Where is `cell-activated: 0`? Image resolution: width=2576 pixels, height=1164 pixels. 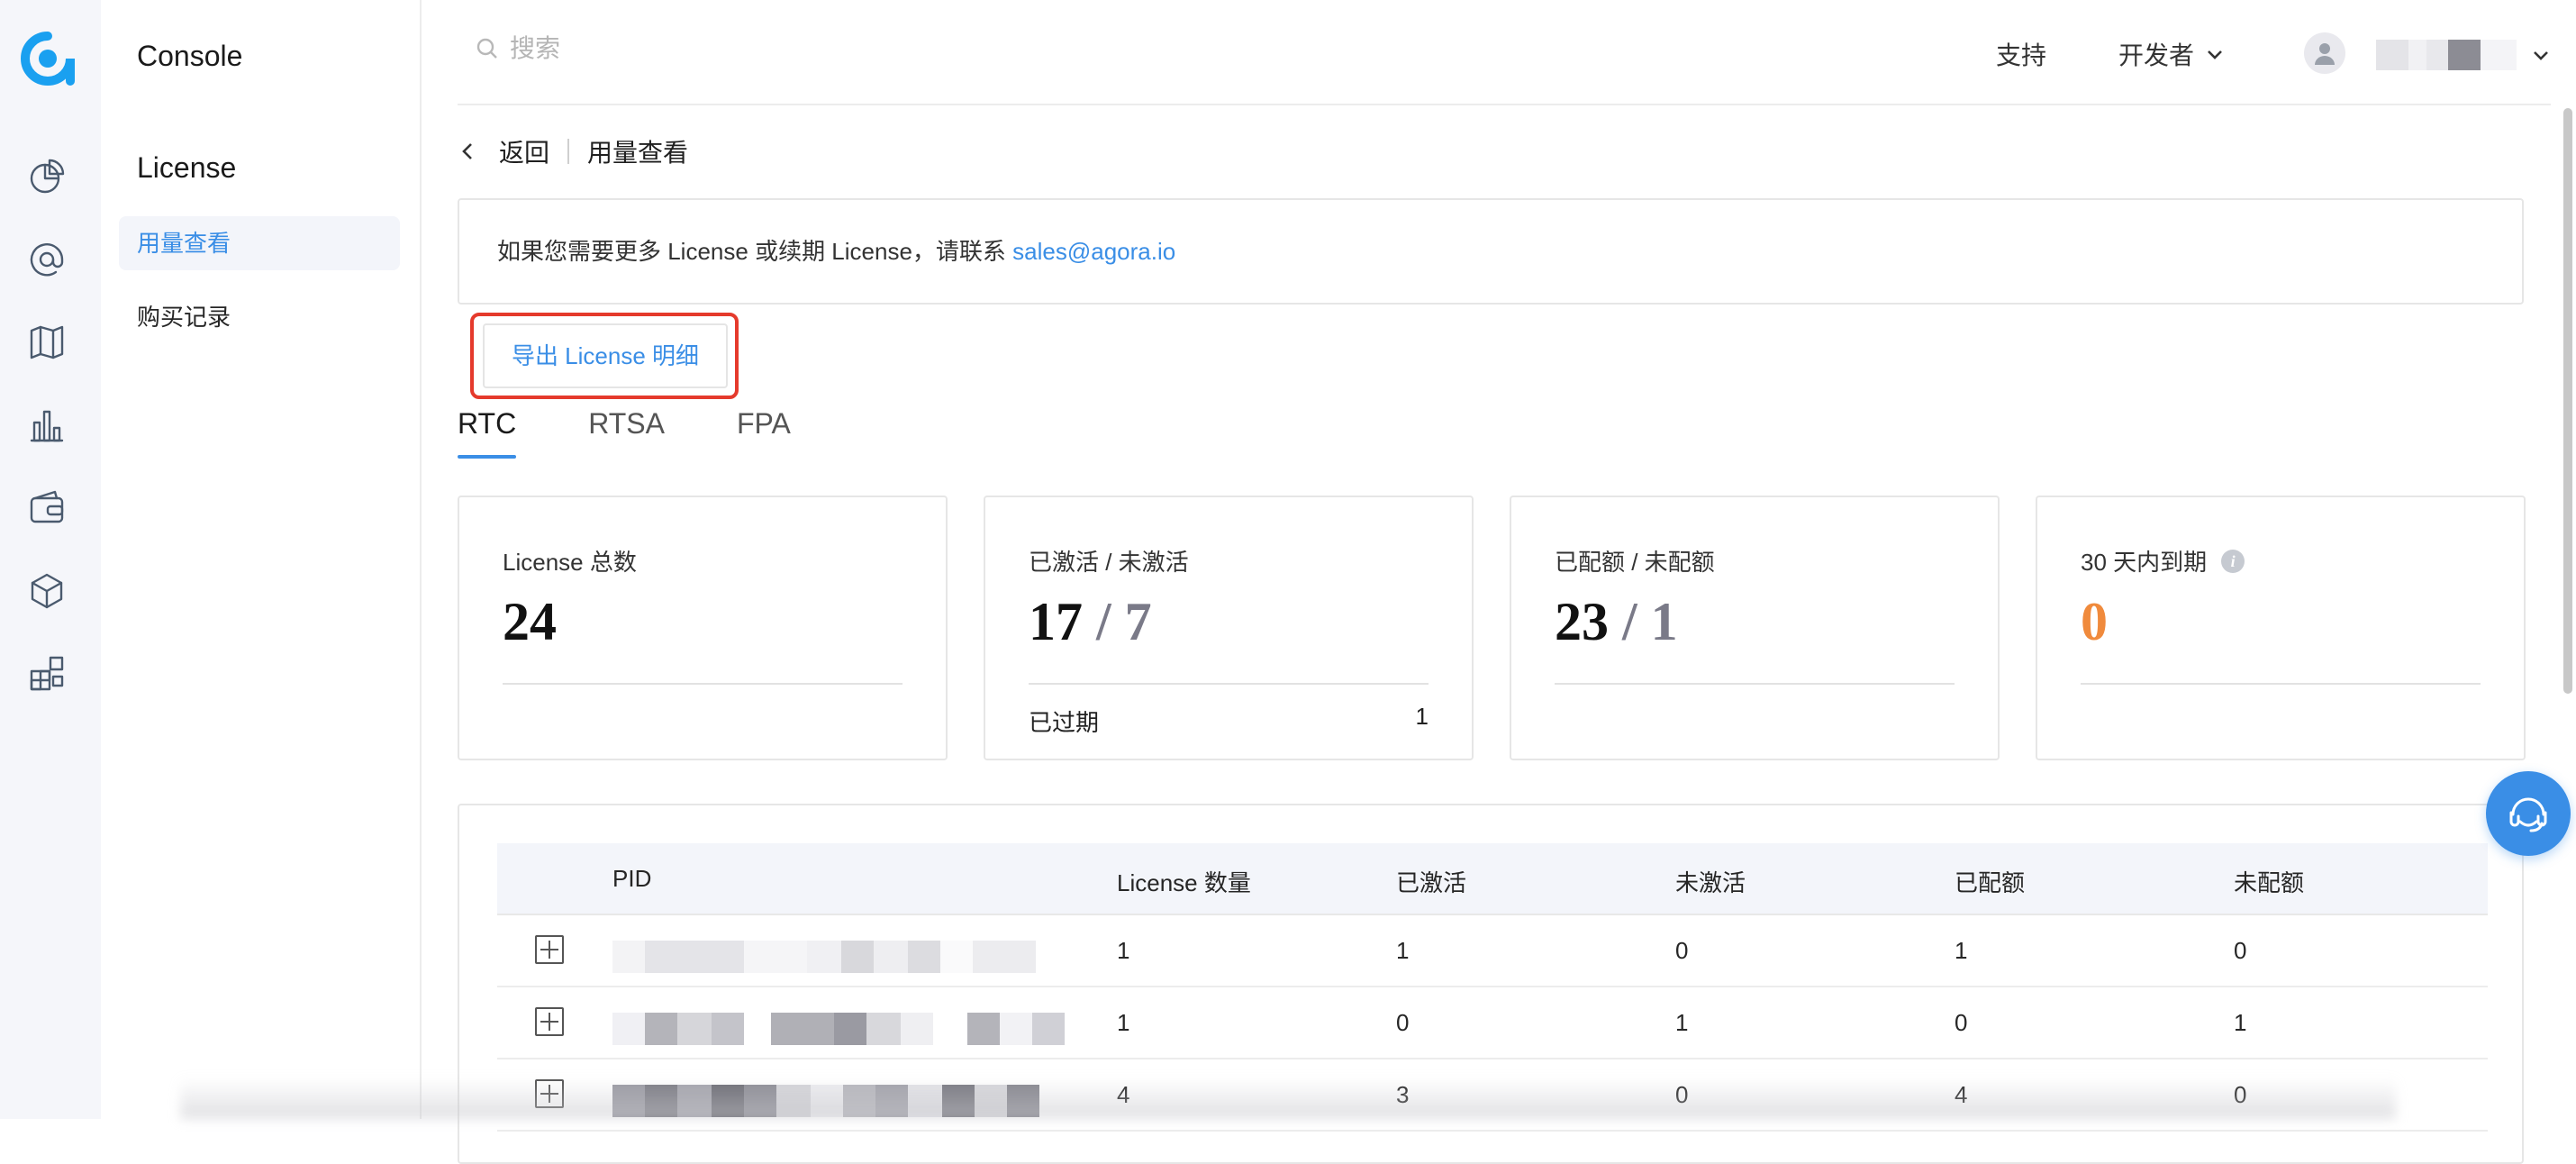
cell-activated: 0 is located at coordinates (1403, 1022).